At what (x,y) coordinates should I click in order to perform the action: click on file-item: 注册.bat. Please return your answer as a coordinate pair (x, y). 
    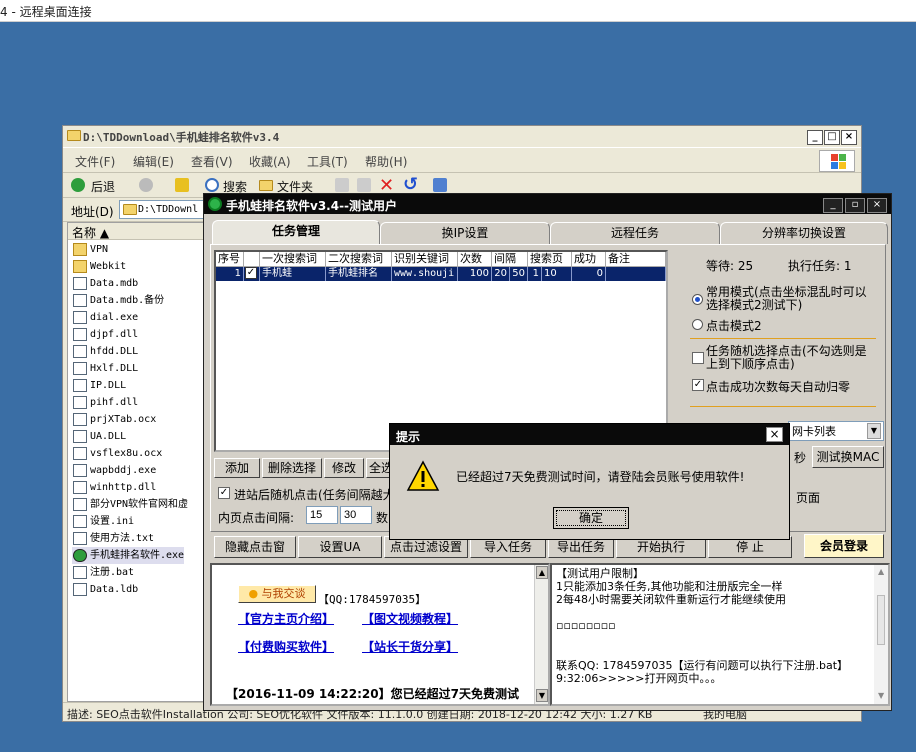
    Looking at the image, I should click on (103, 572).